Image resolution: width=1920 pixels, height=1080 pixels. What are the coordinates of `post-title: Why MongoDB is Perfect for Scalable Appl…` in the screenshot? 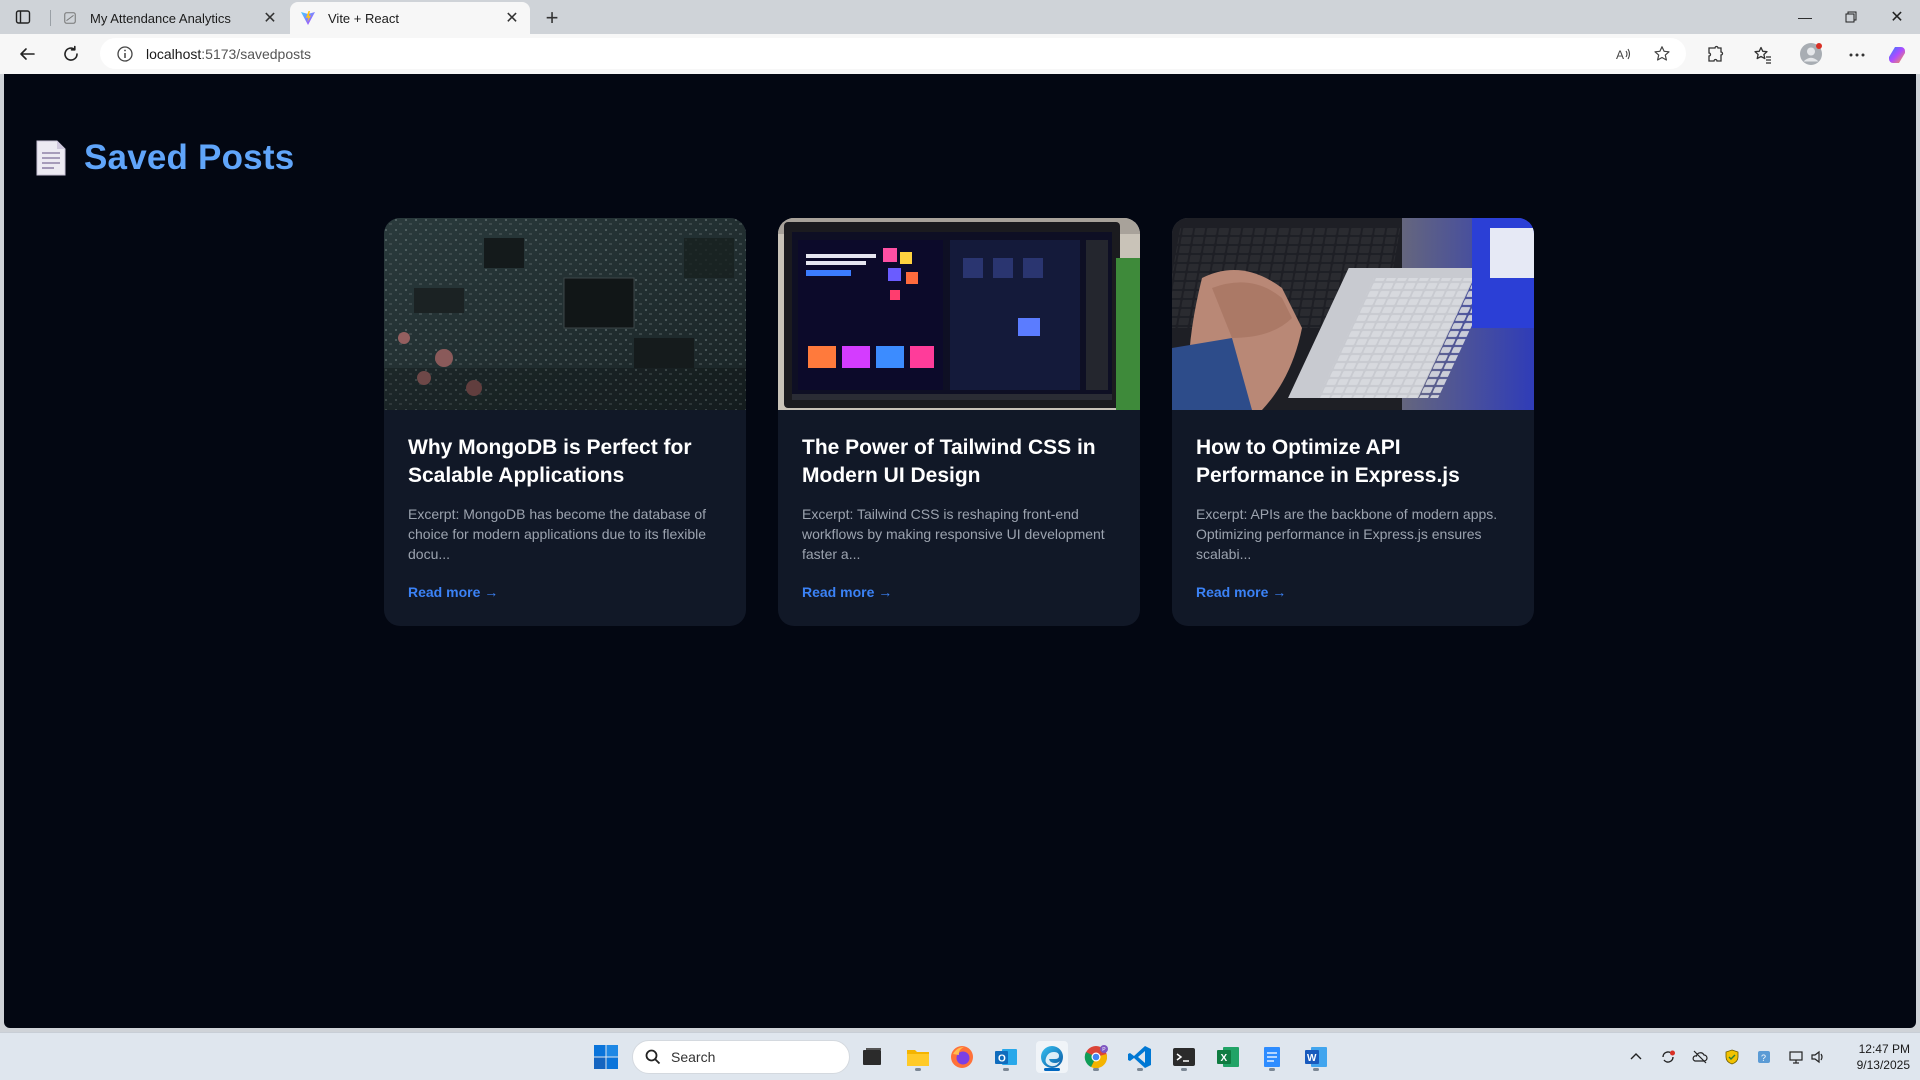 It's located at (565, 462).